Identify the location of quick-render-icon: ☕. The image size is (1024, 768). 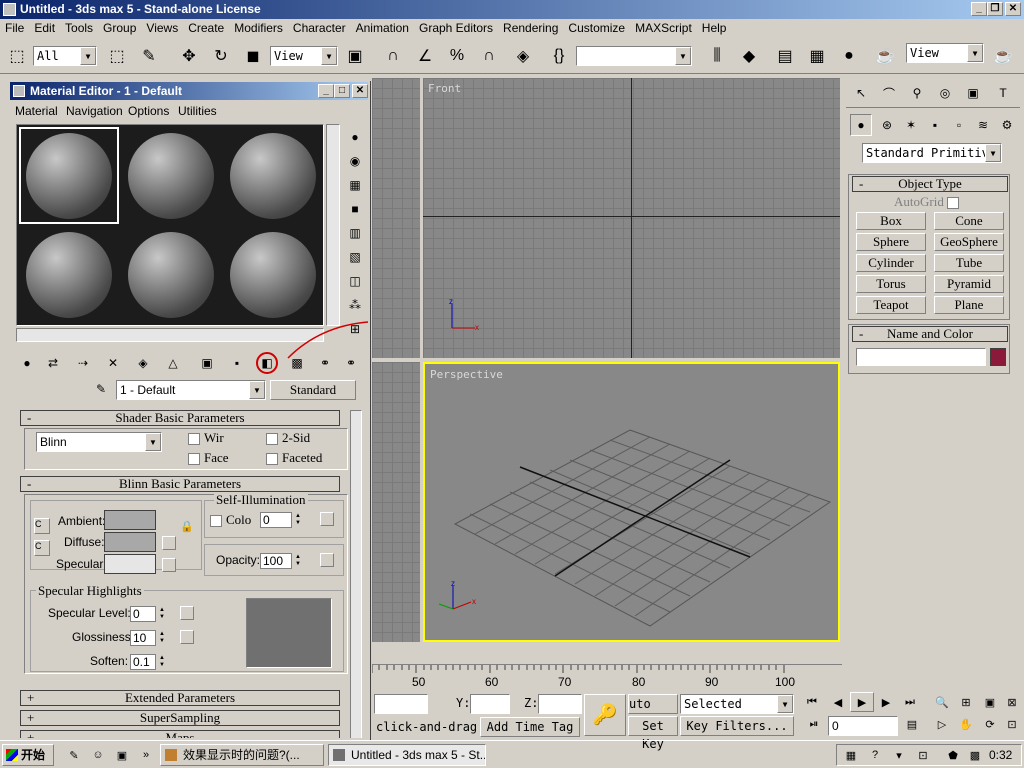
(1003, 56).